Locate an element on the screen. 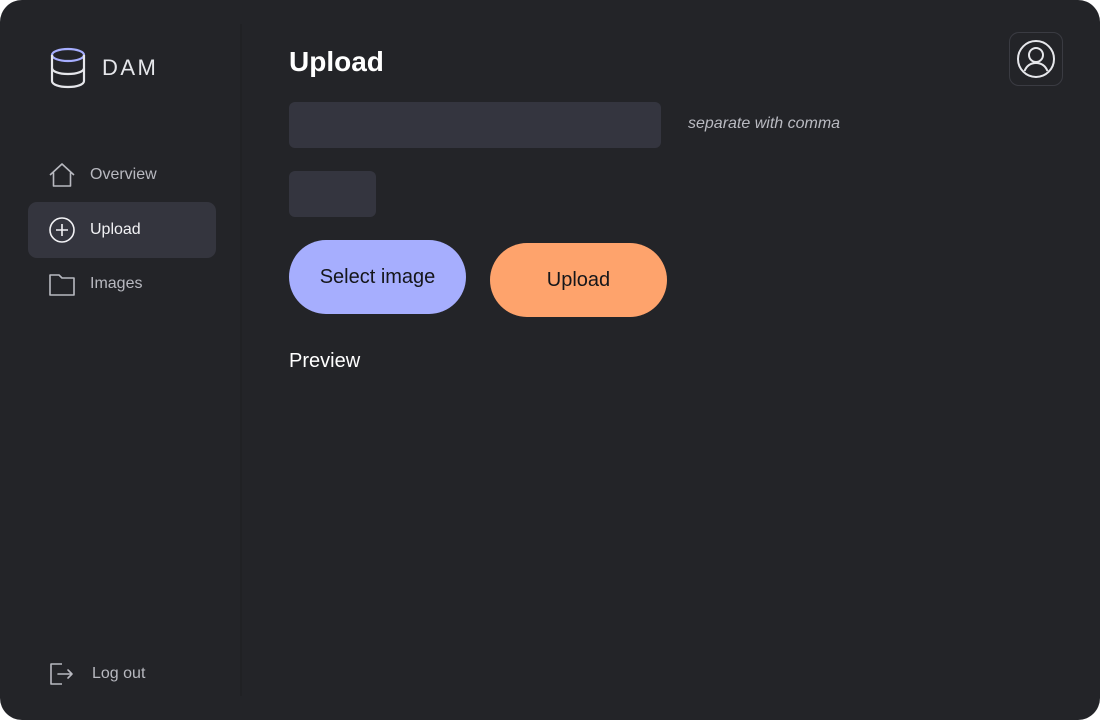 This screenshot has height=720, width=1100. logout-button: Log out is located at coordinates (95, 674).